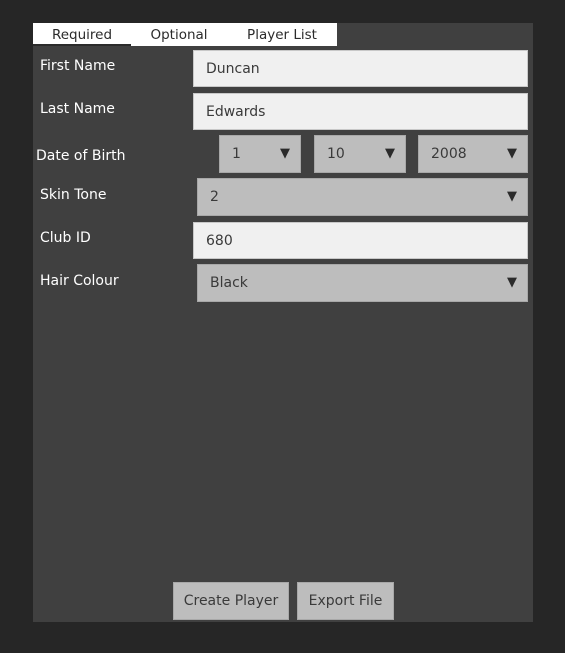 Image resolution: width=565 pixels, height=653 pixels. I want to click on export-file-button: Export File, so click(345, 601).